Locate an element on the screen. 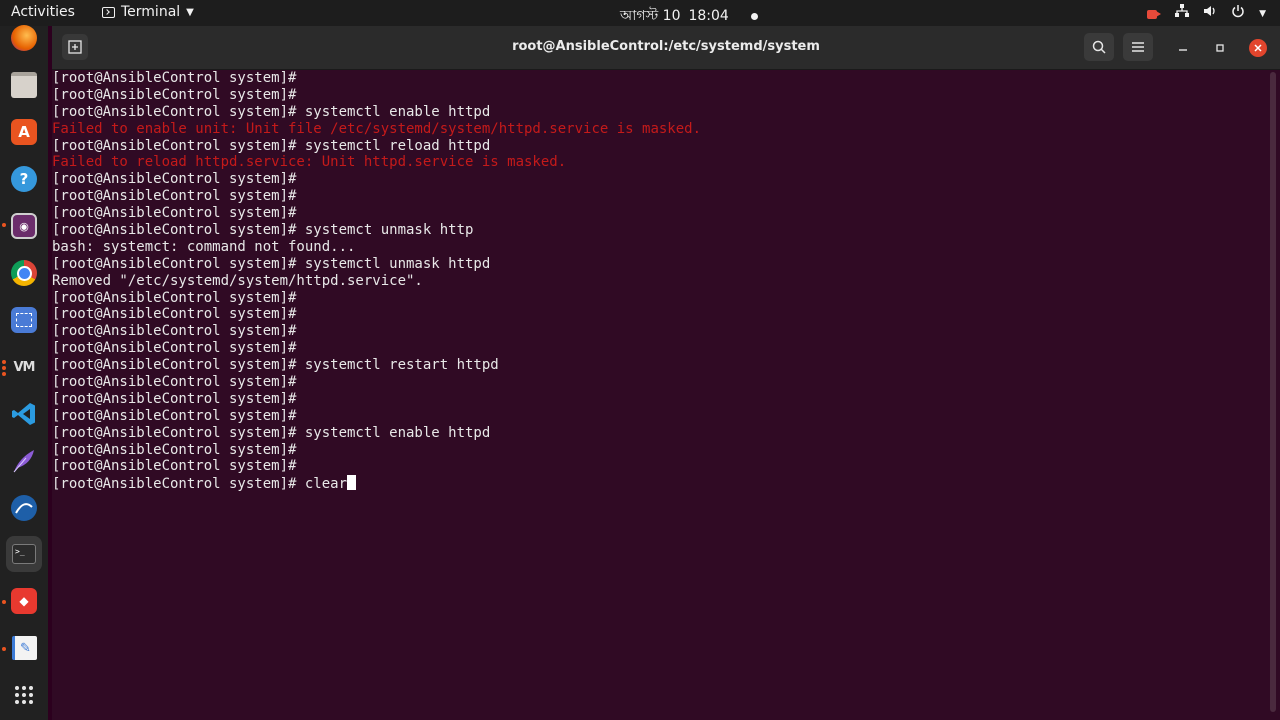 The image size is (1280, 720). minimize-icon is located at coordinates (1183, 50).